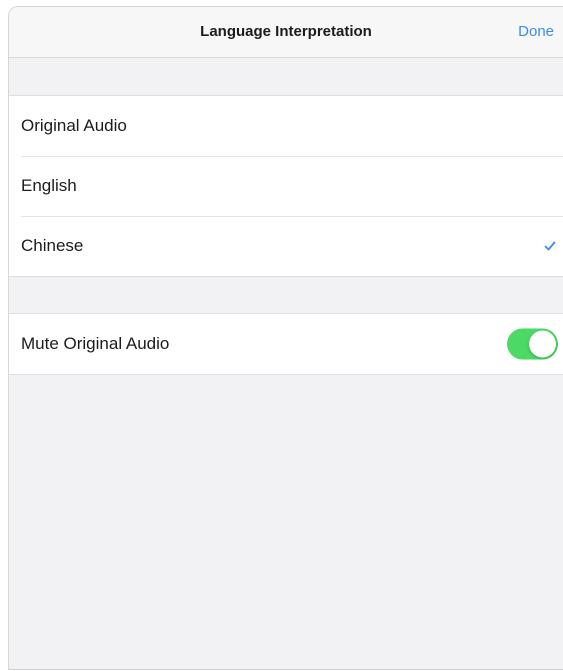 Image resolution: width=563 pixels, height=671 pixels. What do you see at coordinates (542, 344) in the screenshot?
I see `toggle-knob` at bounding box center [542, 344].